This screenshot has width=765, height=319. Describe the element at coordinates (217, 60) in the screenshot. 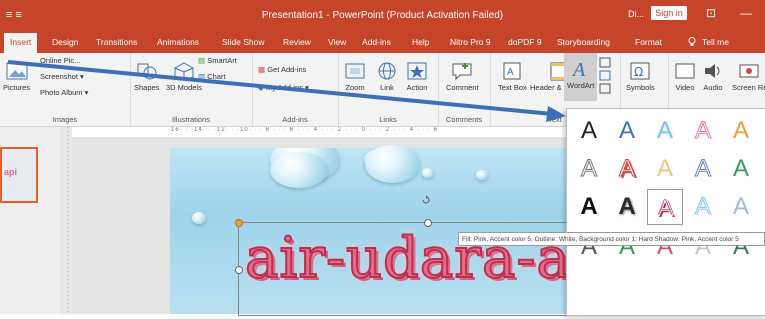

I see `smartart-button: ▤ SmartArt` at that location.